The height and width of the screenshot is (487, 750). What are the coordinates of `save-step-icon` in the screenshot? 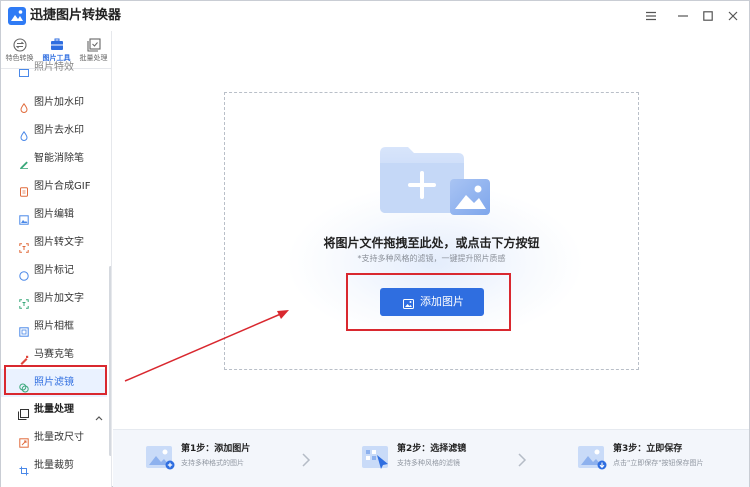 It's located at (592, 457).